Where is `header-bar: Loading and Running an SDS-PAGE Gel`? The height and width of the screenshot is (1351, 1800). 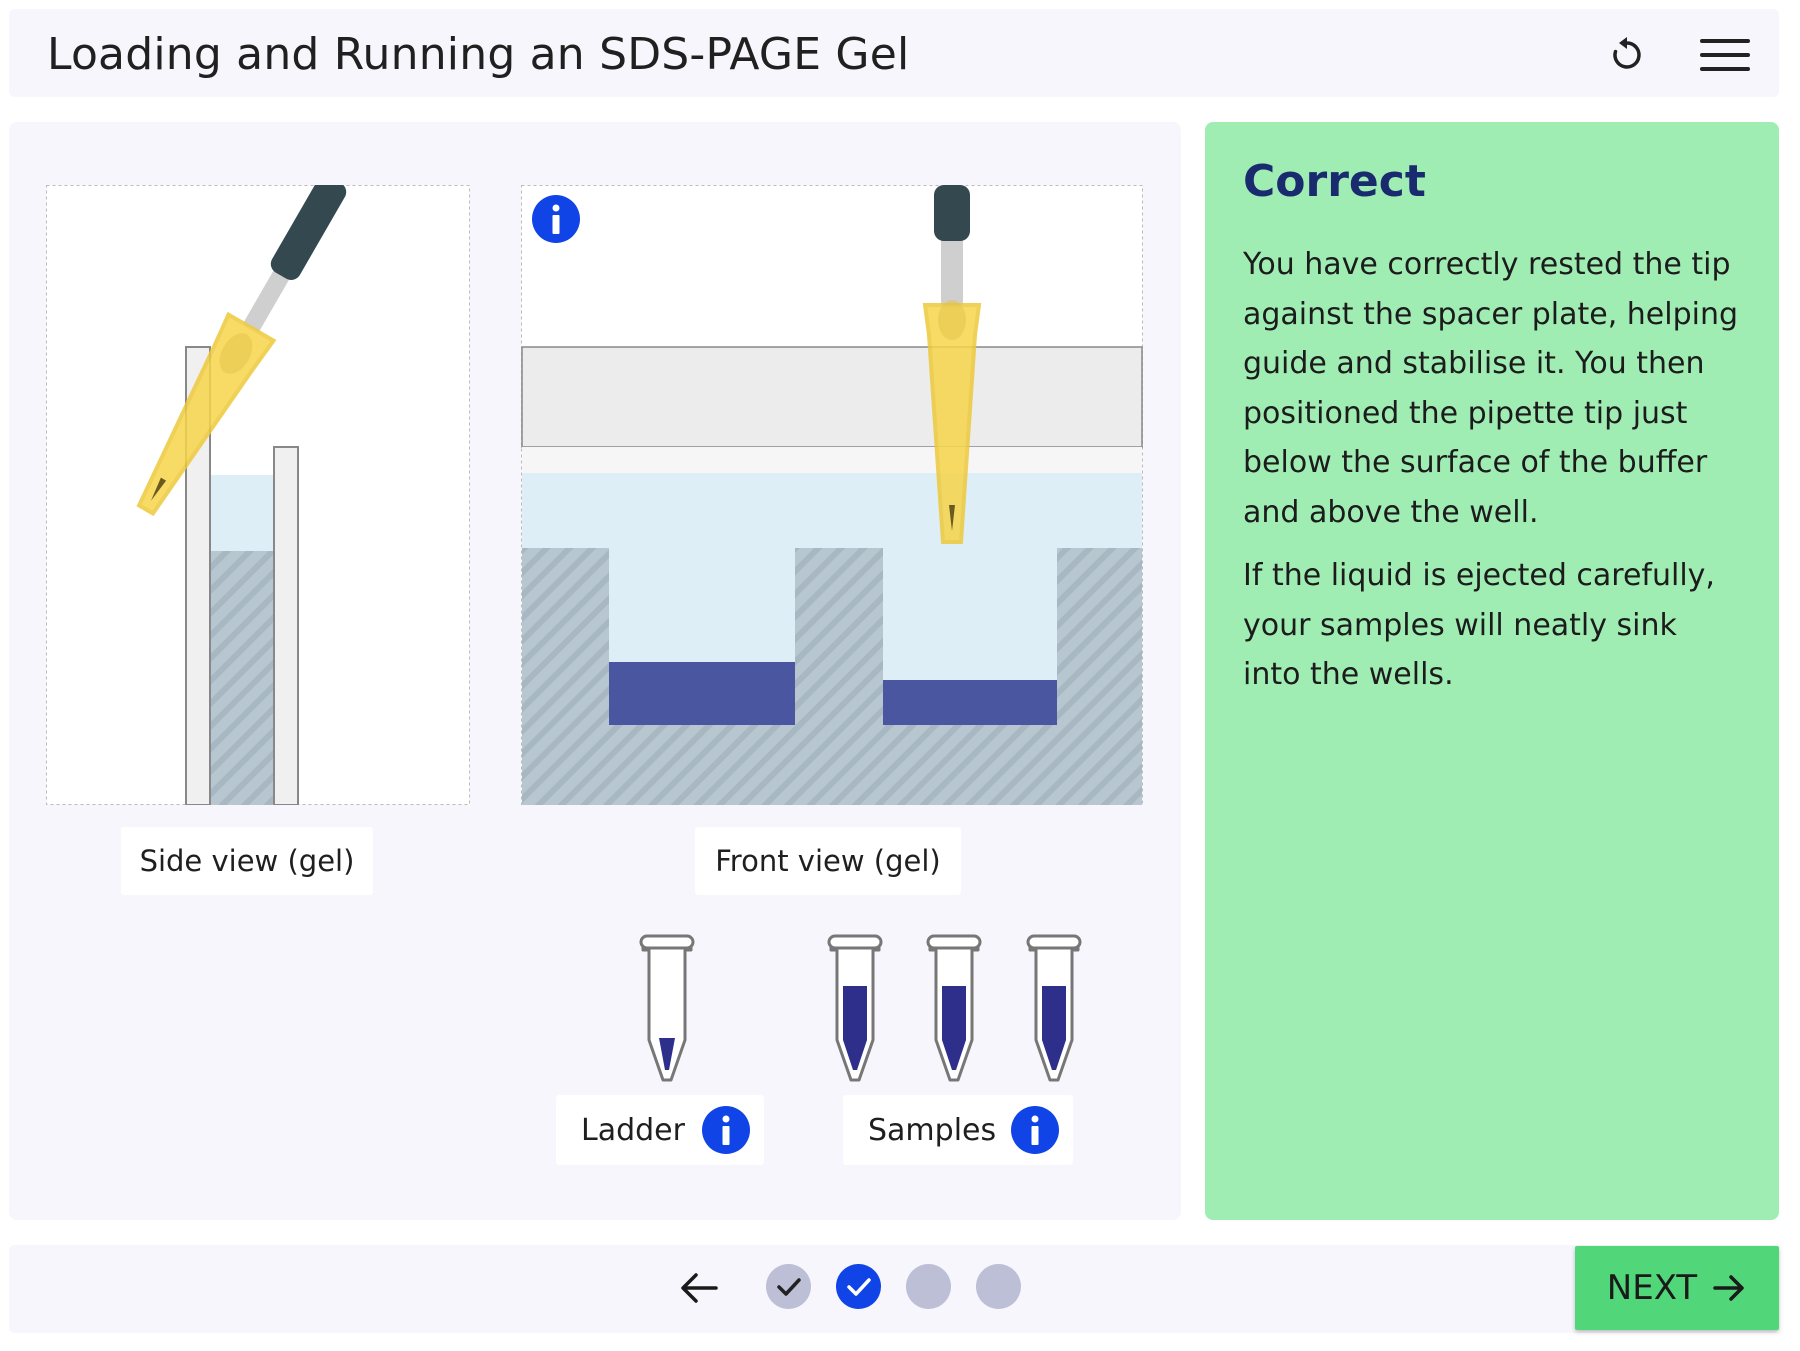 header-bar: Loading and Running an SDS-PAGE Gel is located at coordinates (894, 53).